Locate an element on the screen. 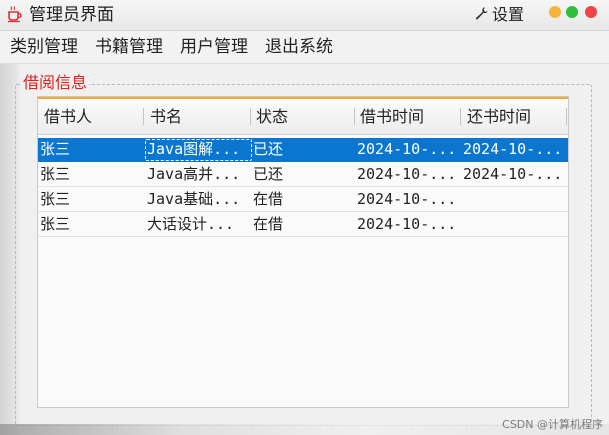 This screenshot has height=435, width=609. column-header-borrower: 借书人 is located at coordinates (91, 116).